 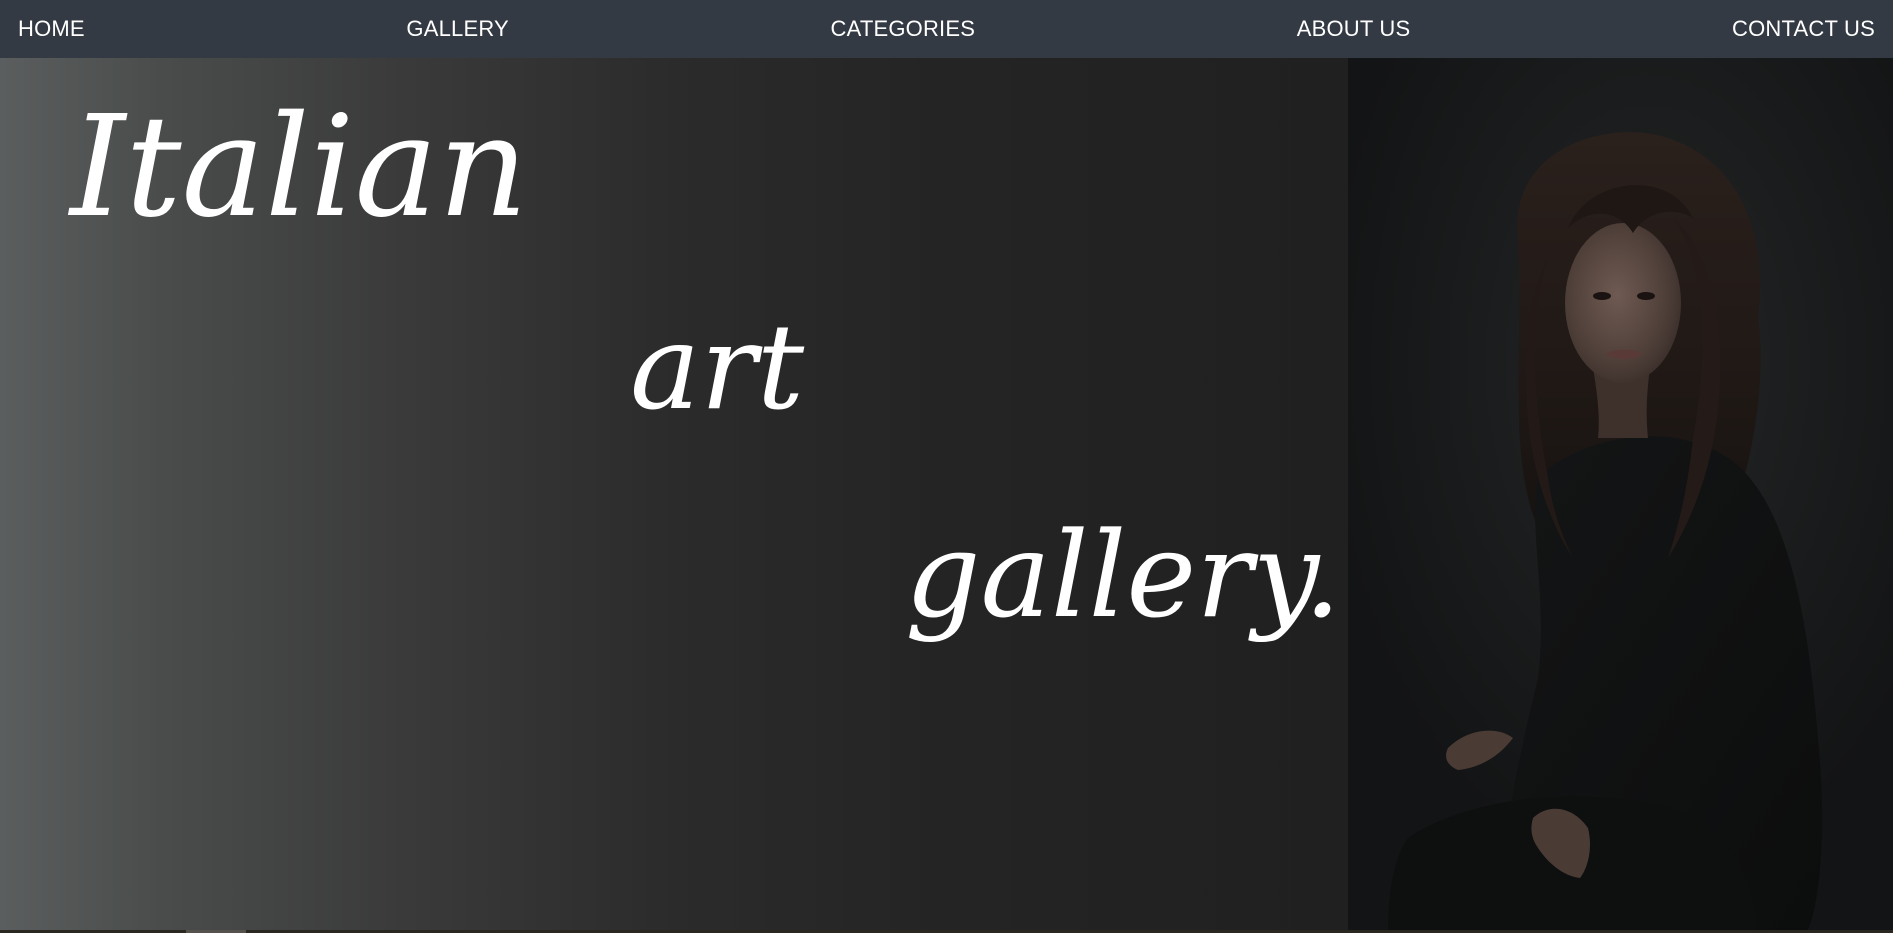 What do you see at coordinates (1354, 29) in the screenshot?
I see `nav-link-about-us: ABOUT US` at bounding box center [1354, 29].